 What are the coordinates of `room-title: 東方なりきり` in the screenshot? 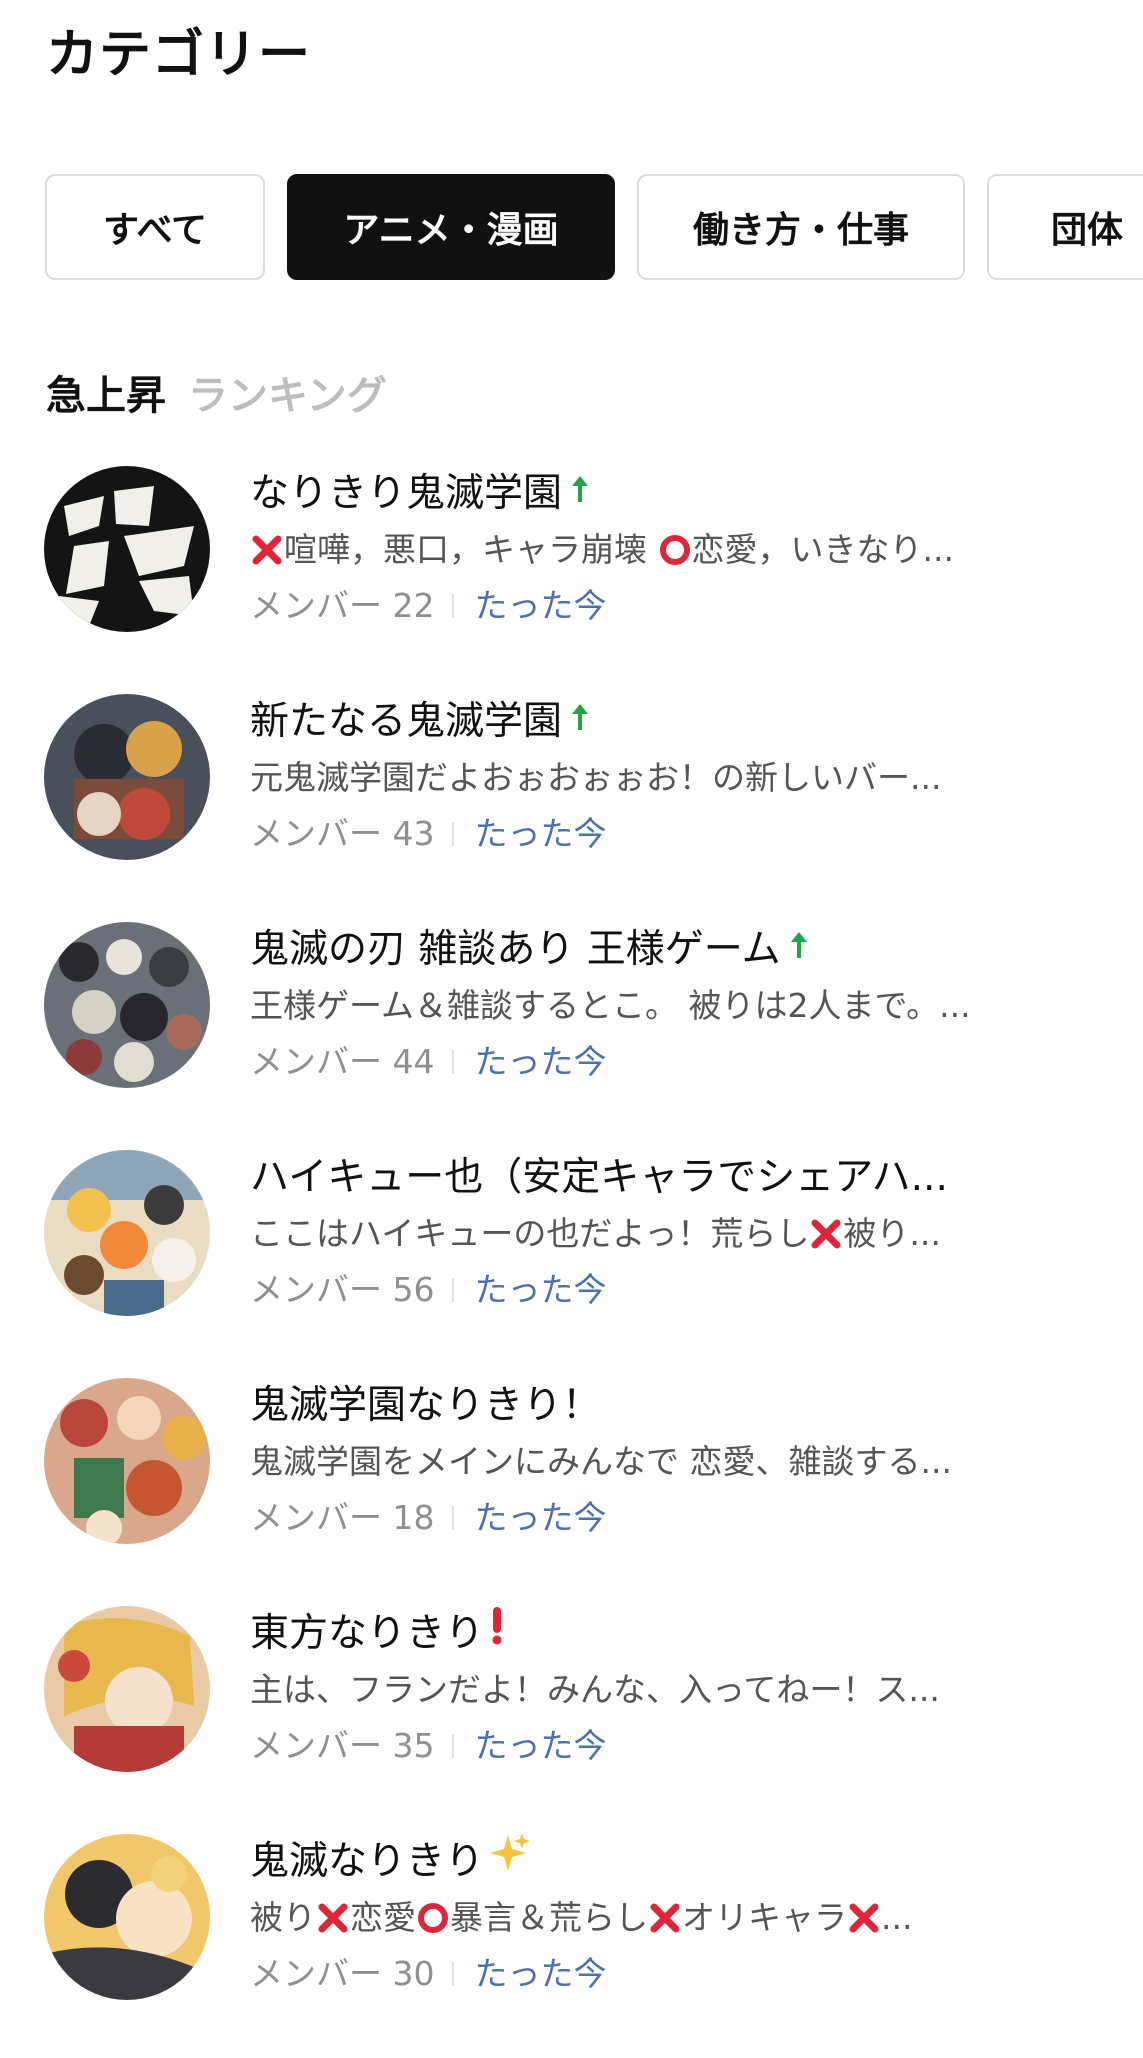 It's located at (670, 1634).